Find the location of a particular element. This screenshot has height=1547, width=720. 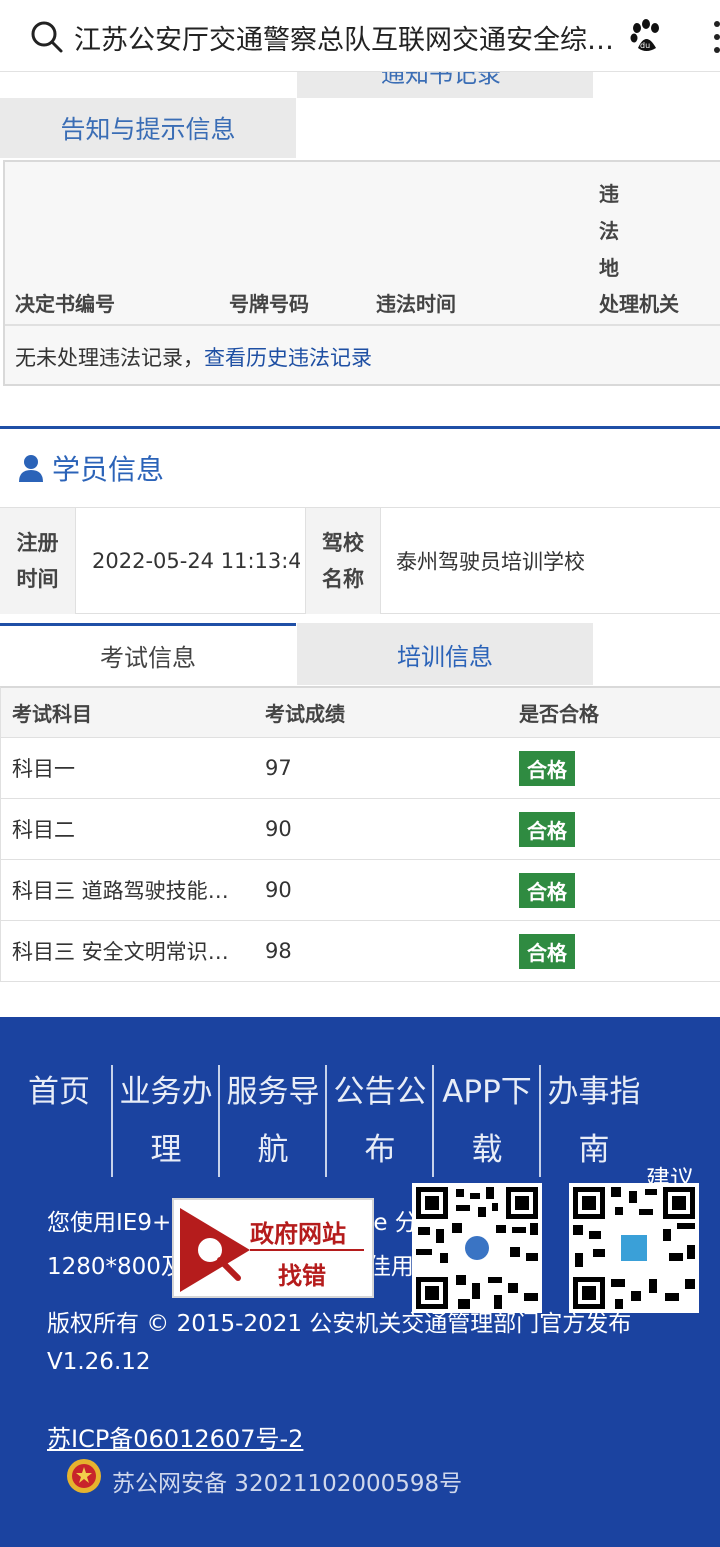

gov-box-sub: 找错 is located at coordinates (302, 1276).